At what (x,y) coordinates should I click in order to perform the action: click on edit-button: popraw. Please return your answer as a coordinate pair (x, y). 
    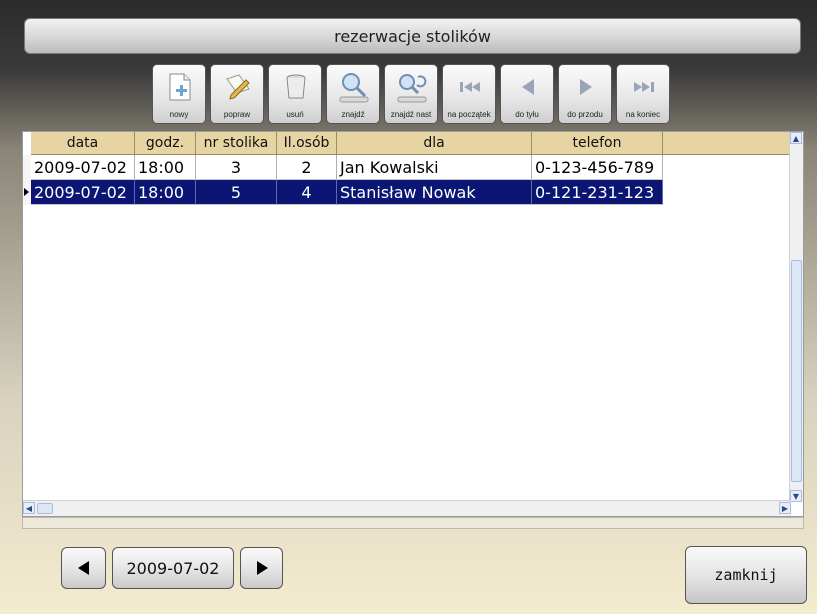
    Looking at the image, I should click on (237, 94).